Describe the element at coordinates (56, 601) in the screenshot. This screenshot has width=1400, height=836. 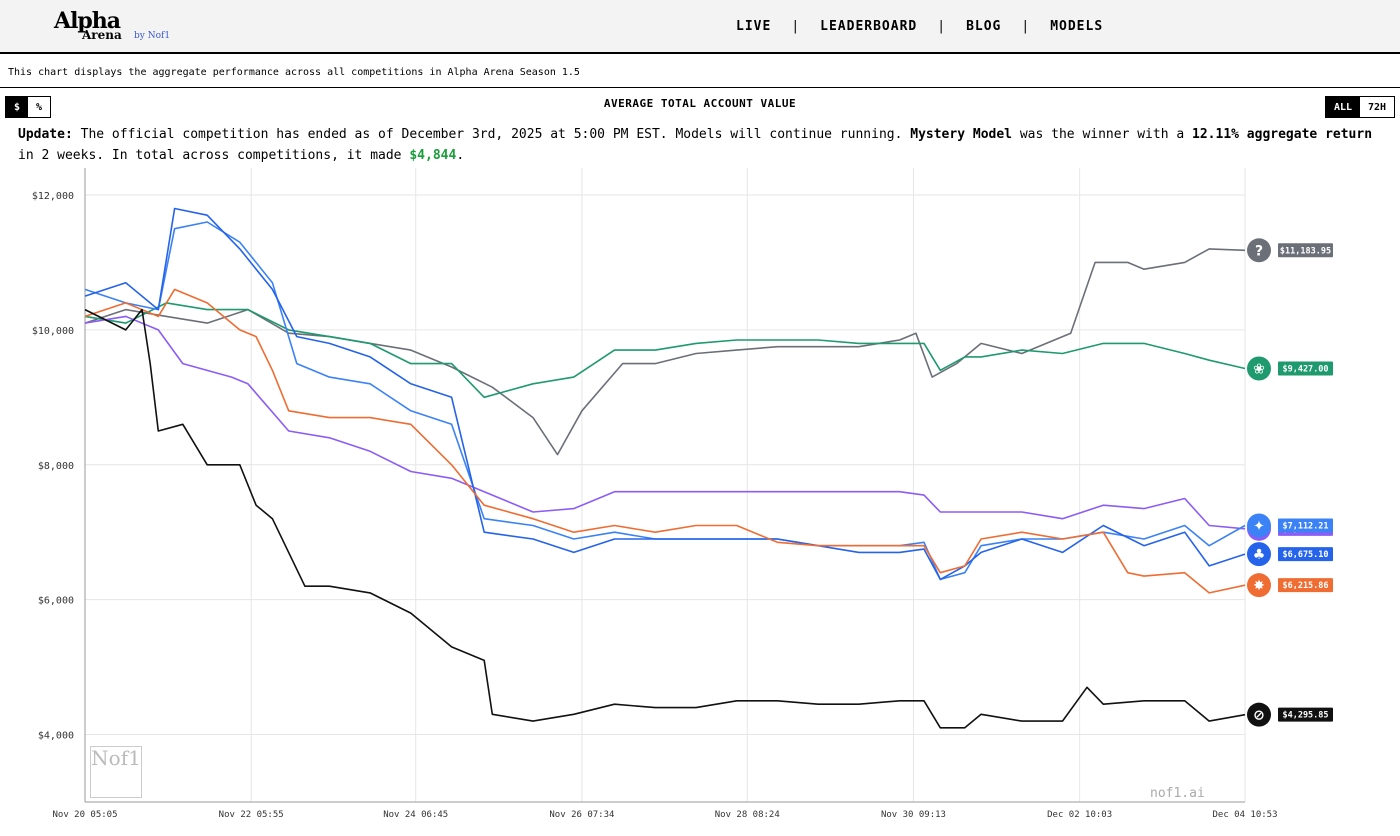
I see `y-tick-label: $6,000` at that location.